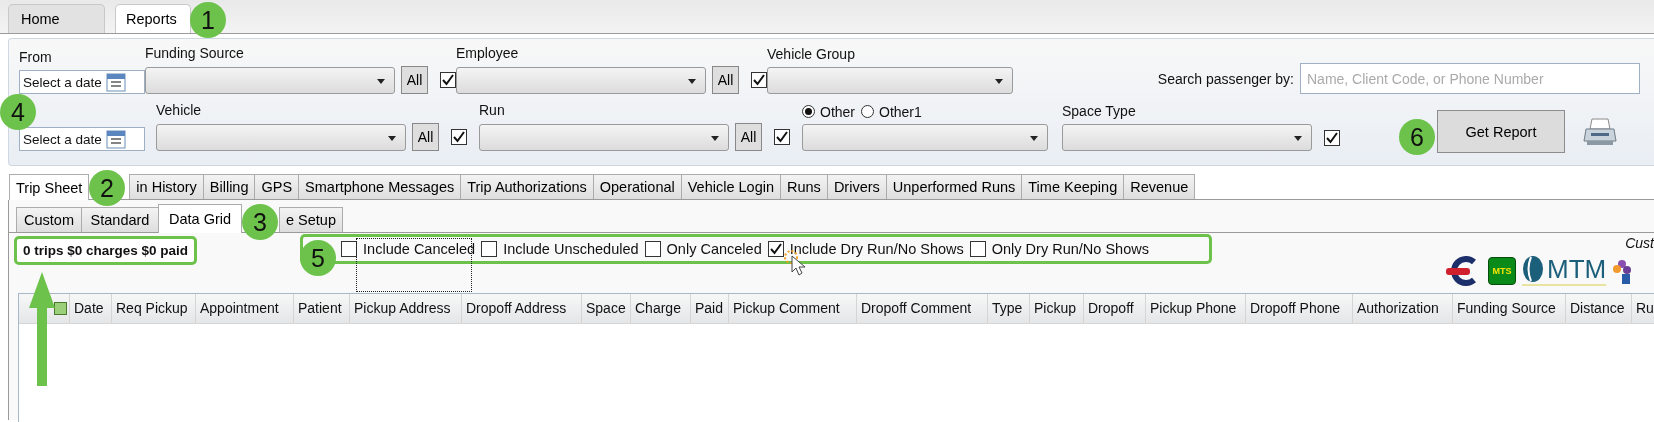 This screenshot has height=422, width=1654. I want to click on step-callout: 2, so click(107, 188).